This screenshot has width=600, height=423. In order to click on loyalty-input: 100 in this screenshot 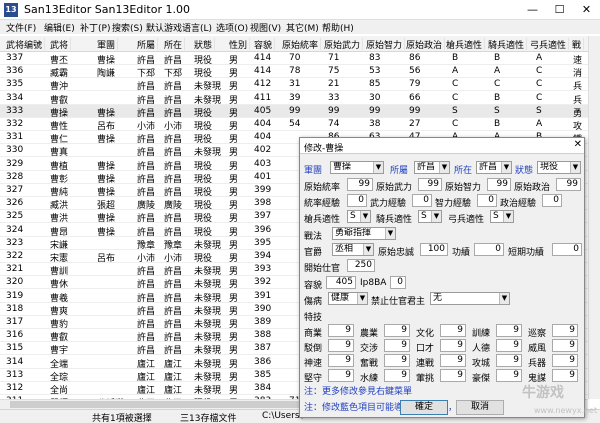, I will do `click(434, 249)`.